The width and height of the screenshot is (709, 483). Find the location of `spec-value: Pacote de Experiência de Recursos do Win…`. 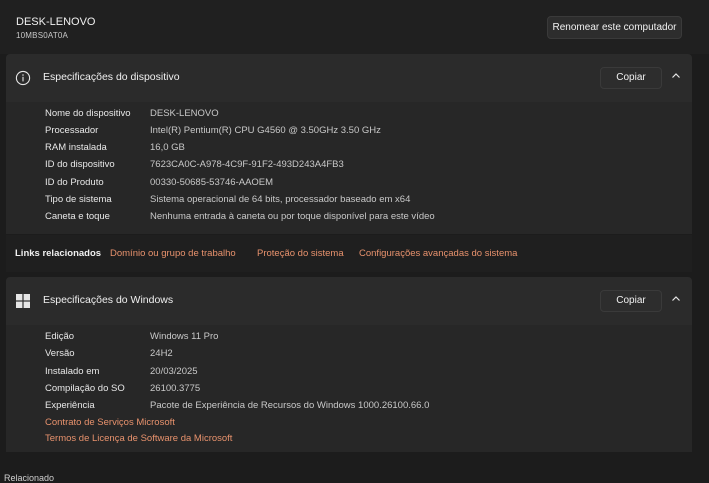

spec-value: Pacote de Experiência de Recursos do Win… is located at coordinates (290, 405).